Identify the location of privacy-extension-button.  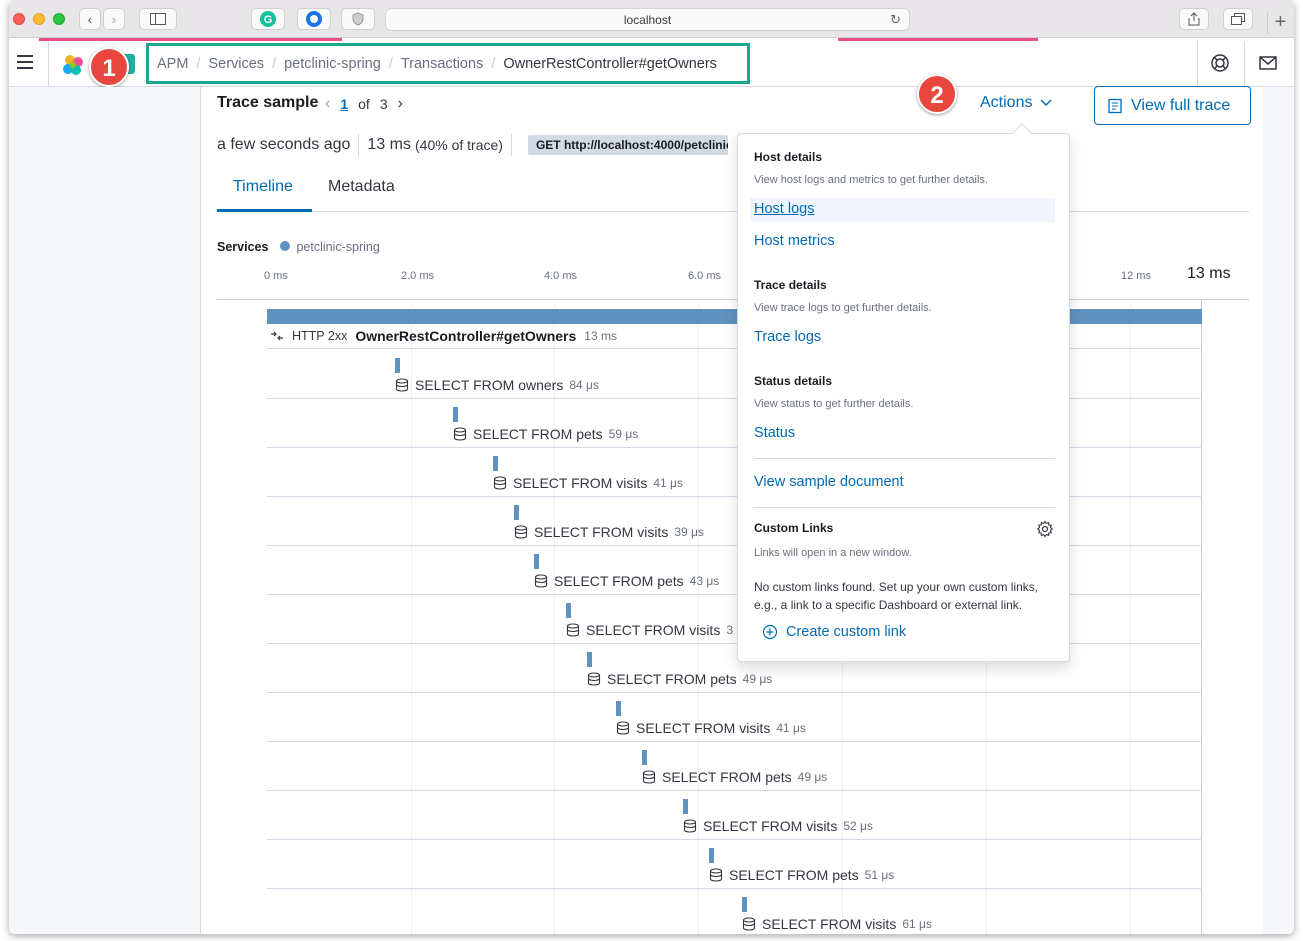
(358, 19).